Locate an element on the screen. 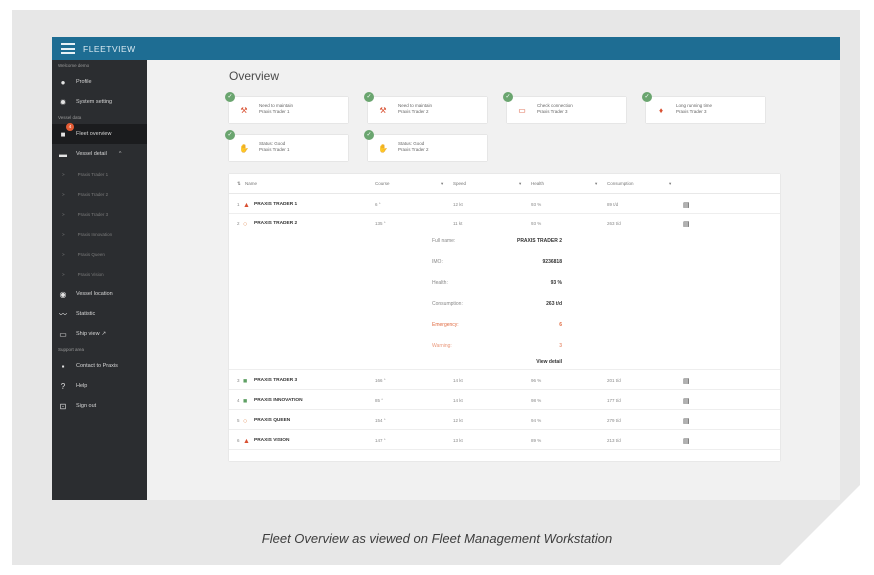 The width and height of the screenshot is (874, 575). col-consumption: Consumption is located at coordinates (620, 183).